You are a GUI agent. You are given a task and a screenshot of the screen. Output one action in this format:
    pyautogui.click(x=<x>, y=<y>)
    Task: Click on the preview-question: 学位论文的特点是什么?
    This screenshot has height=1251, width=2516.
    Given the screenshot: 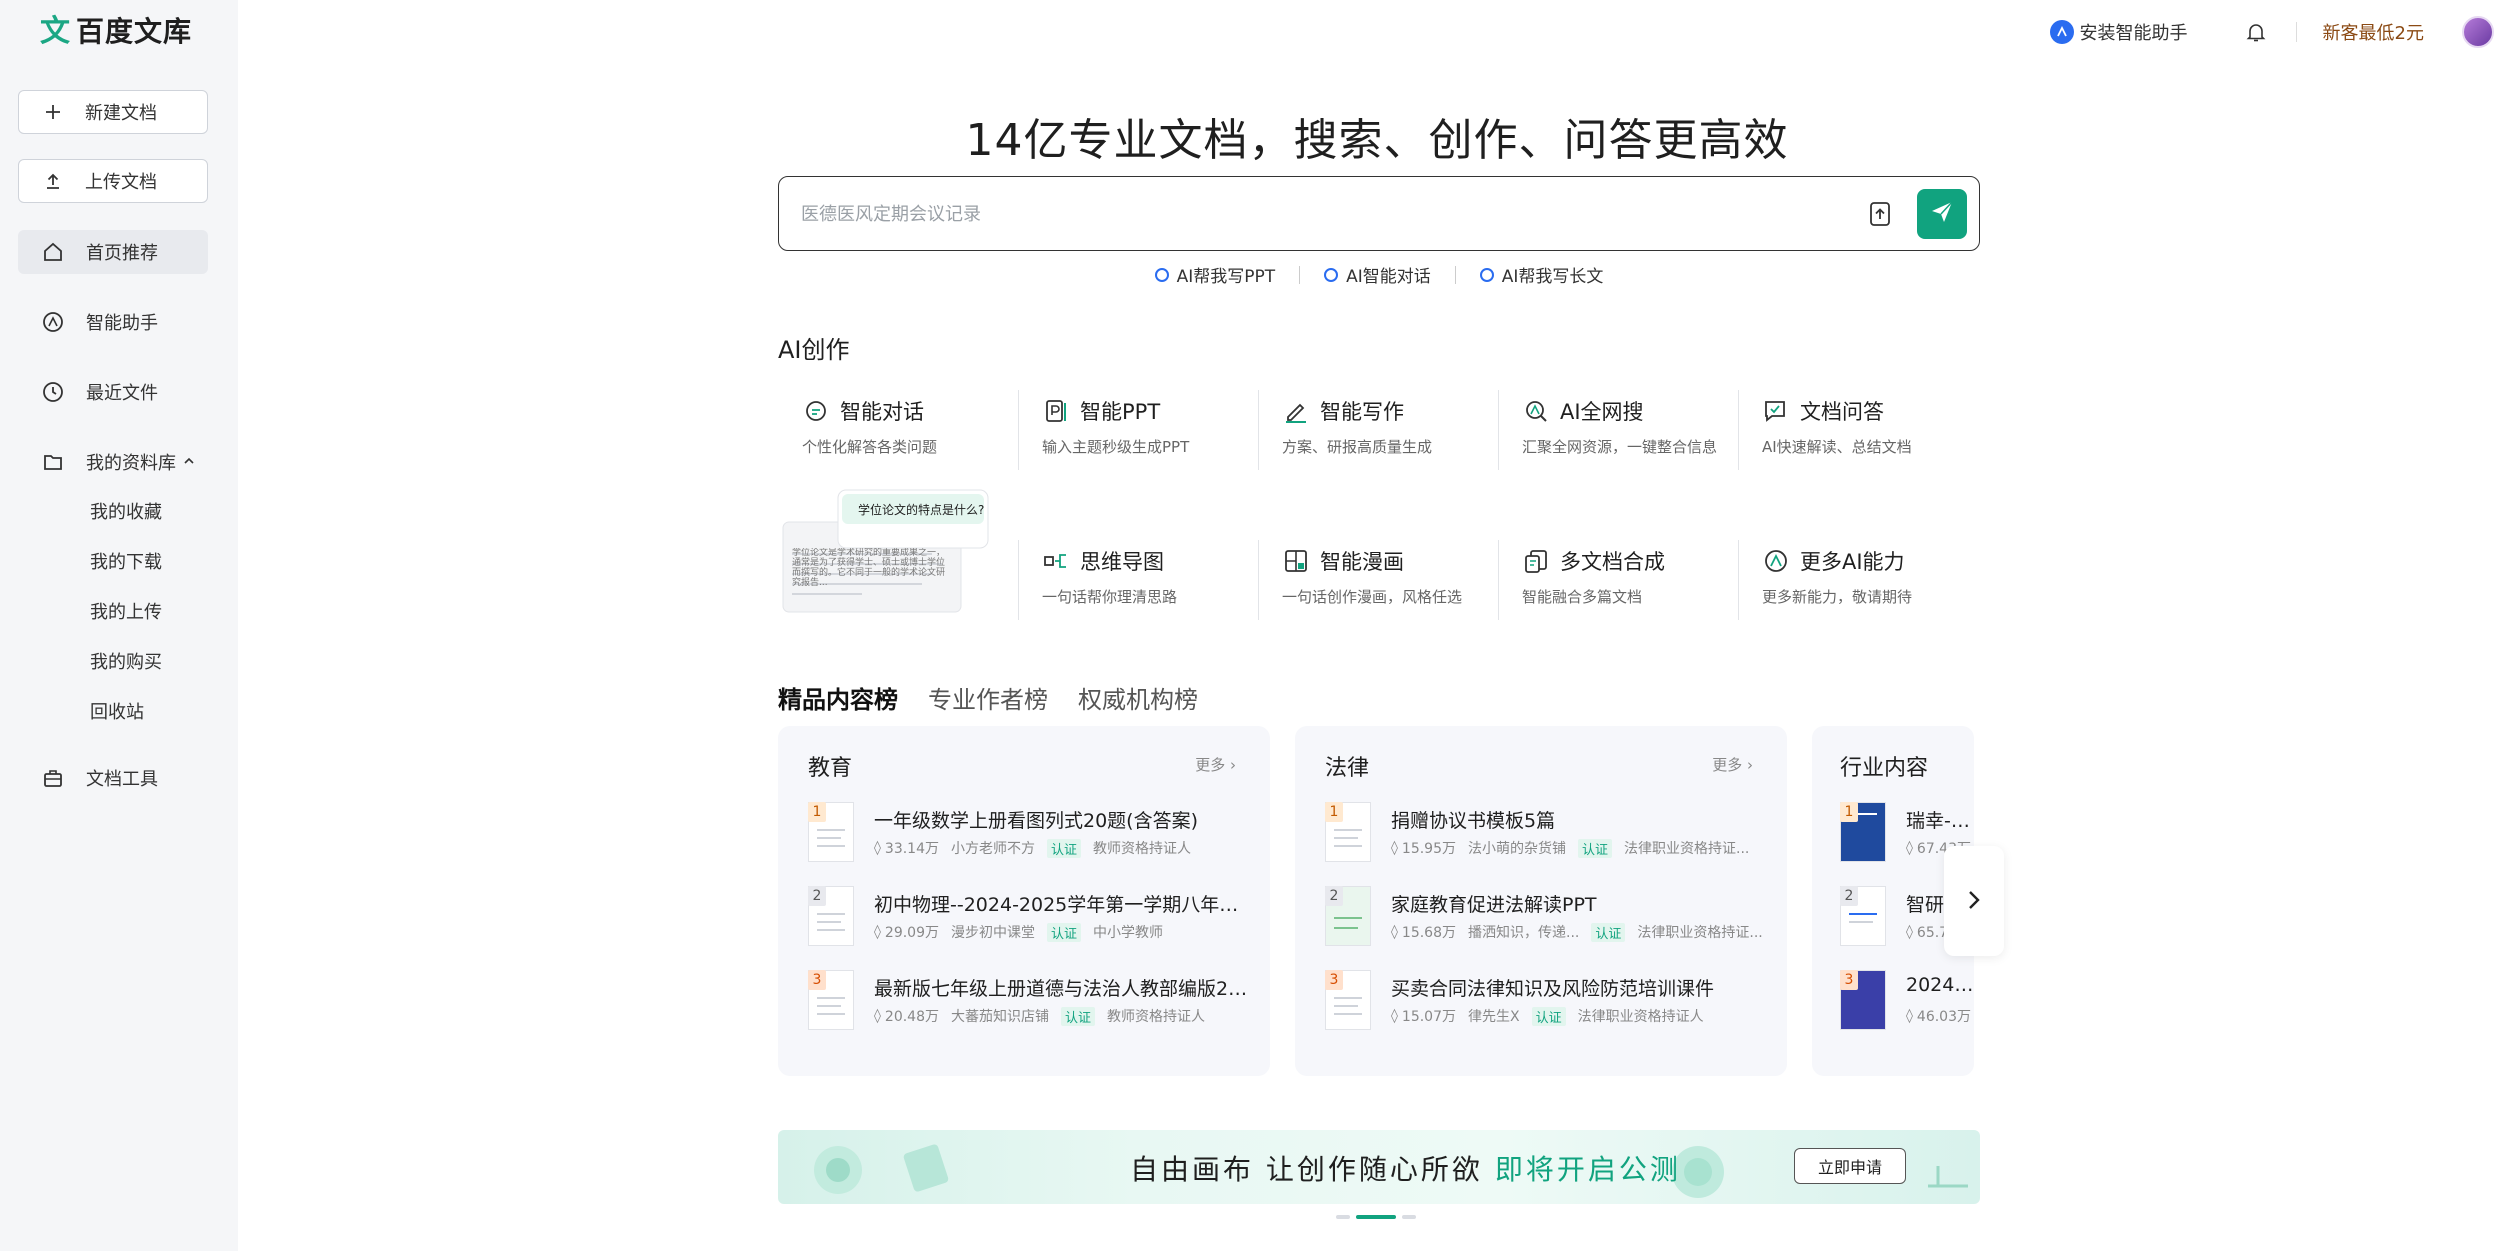 What is the action you would take?
    pyautogui.click(x=921, y=510)
    